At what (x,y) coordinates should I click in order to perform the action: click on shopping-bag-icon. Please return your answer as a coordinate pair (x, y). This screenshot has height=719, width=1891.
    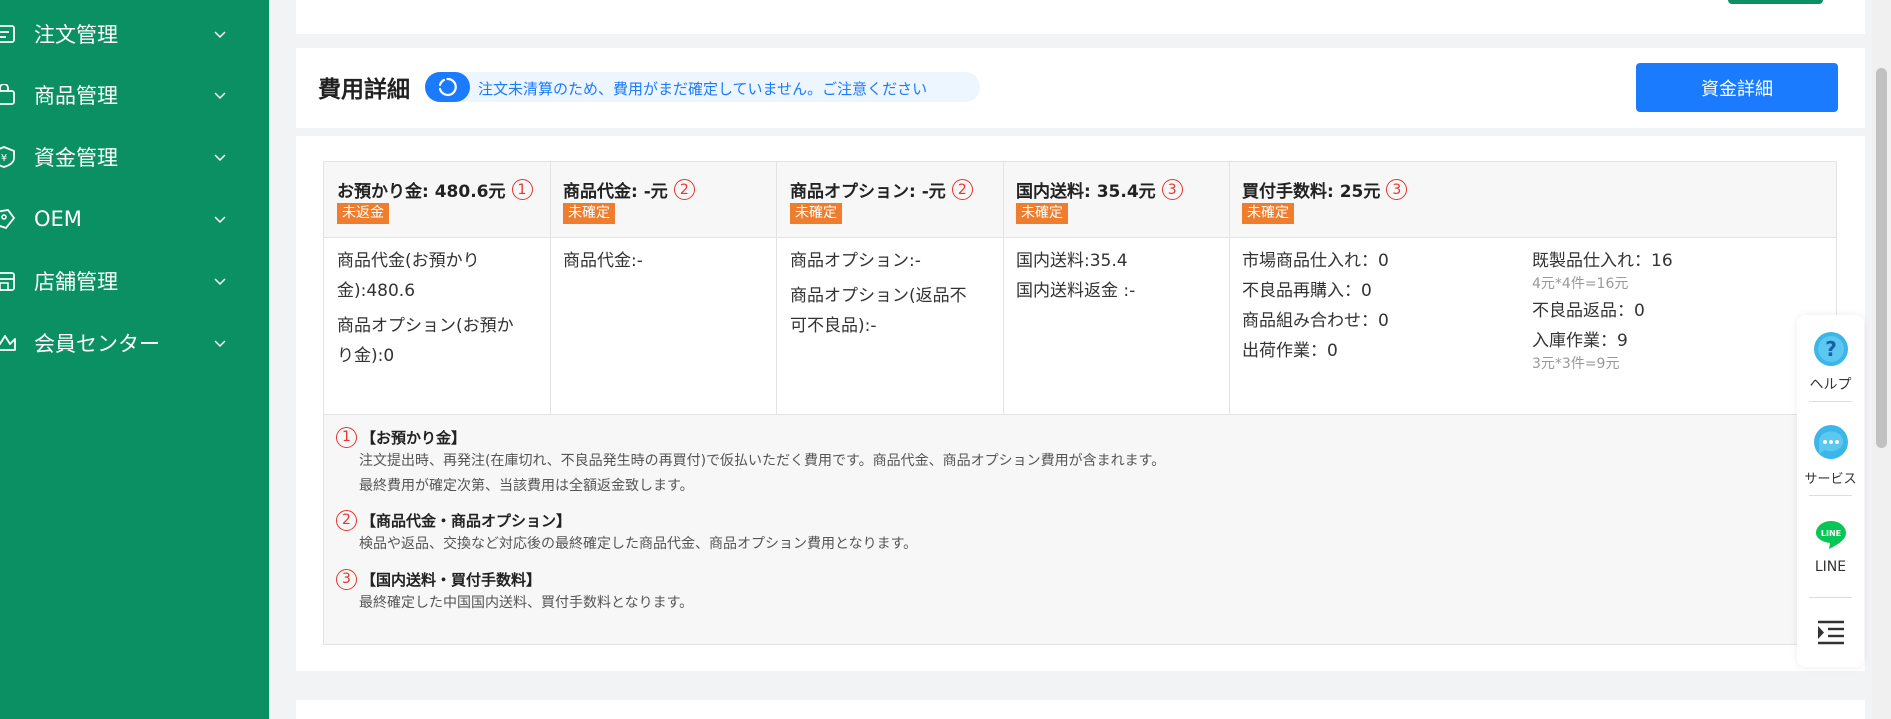
    Looking at the image, I should click on (7, 94).